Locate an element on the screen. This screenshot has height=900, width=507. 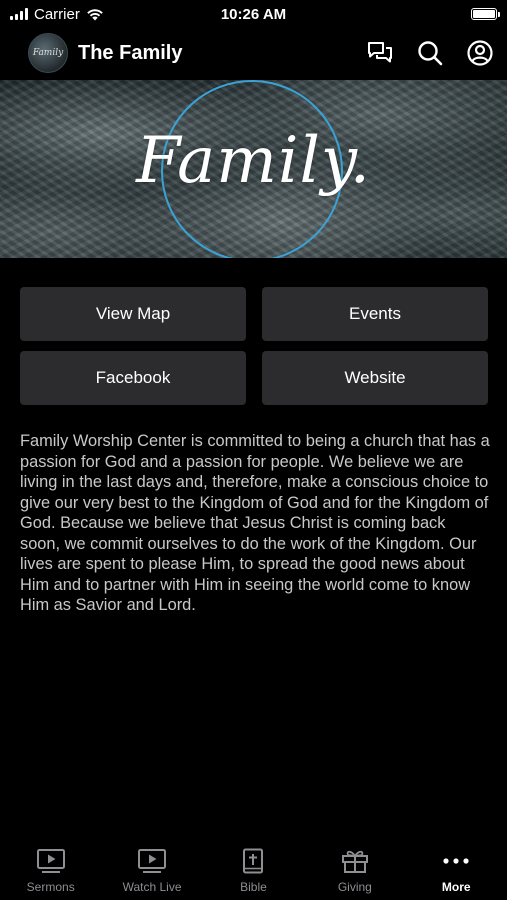
website-button: Website is located at coordinates (375, 378).